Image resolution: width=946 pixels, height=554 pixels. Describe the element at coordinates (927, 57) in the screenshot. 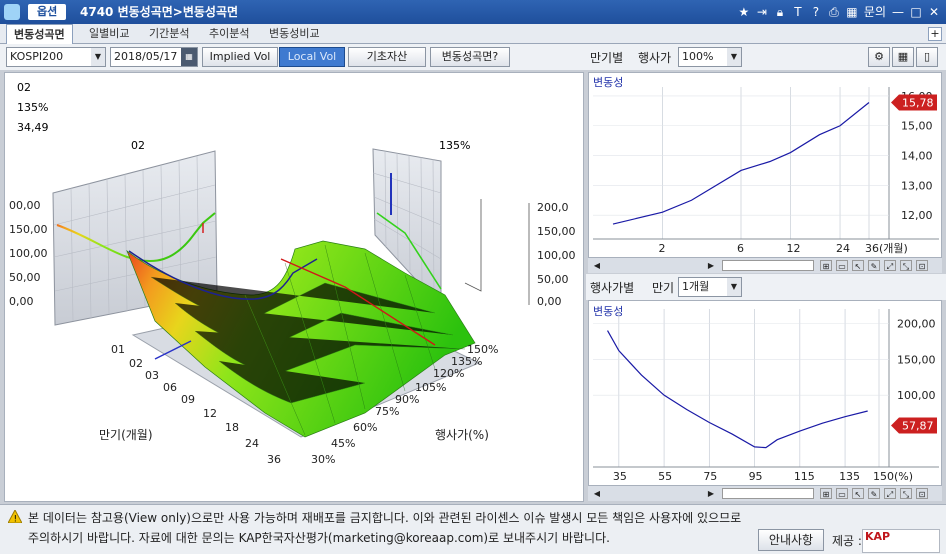

I see `battery-icon: ▯` at that location.